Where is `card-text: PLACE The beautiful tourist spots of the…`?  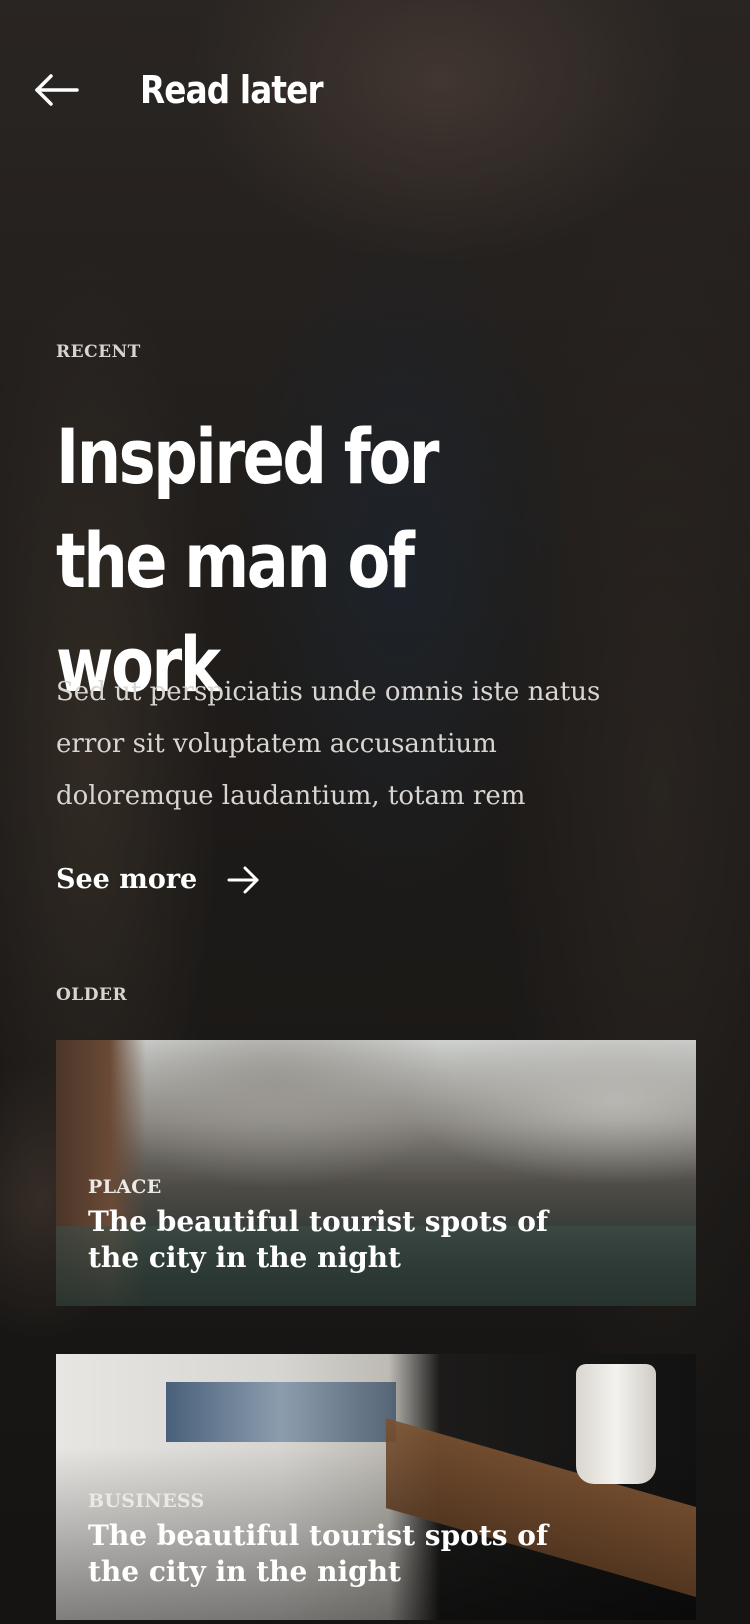 card-text: PLACE The beautiful tourist spots of the… is located at coordinates (348, 1226).